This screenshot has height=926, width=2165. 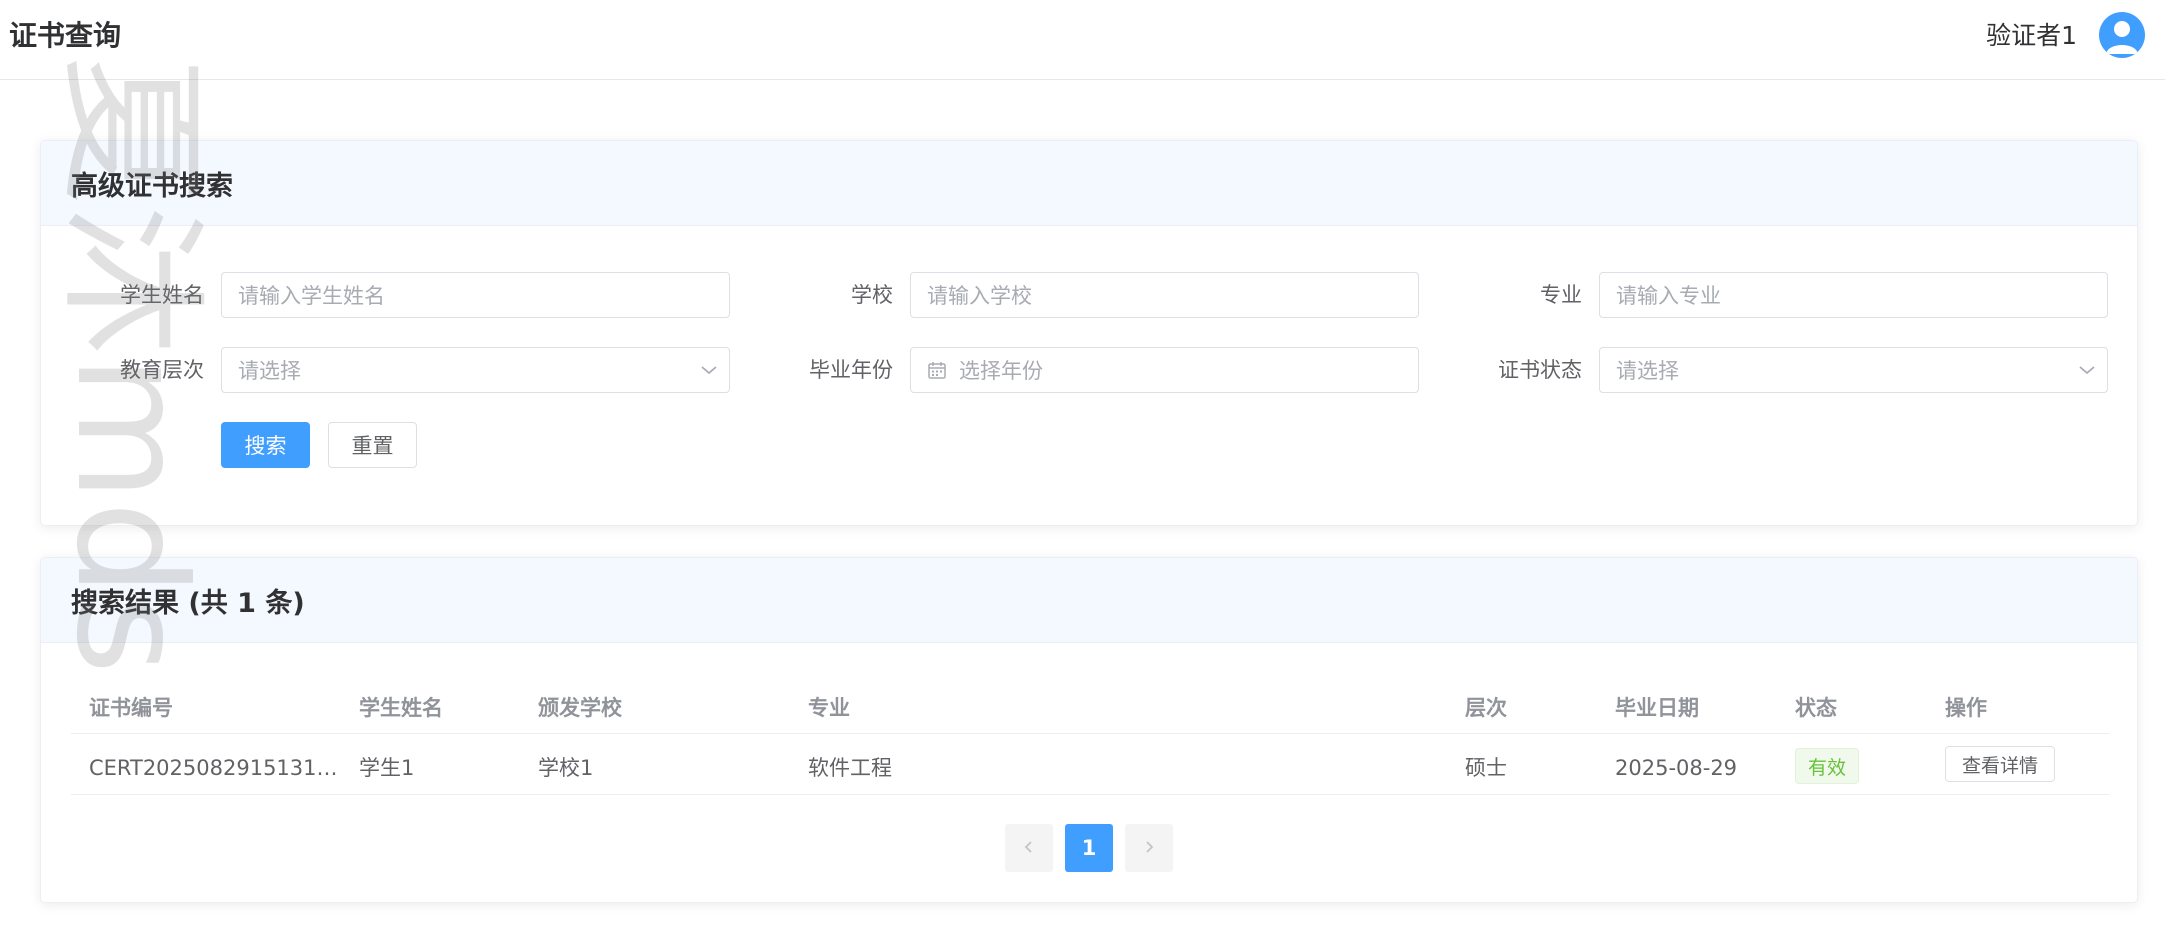 What do you see at coordinates (851, 370) in the screenshot?
I see `graduation-year-label: 毕业年份` at bounding box center [851, 370].